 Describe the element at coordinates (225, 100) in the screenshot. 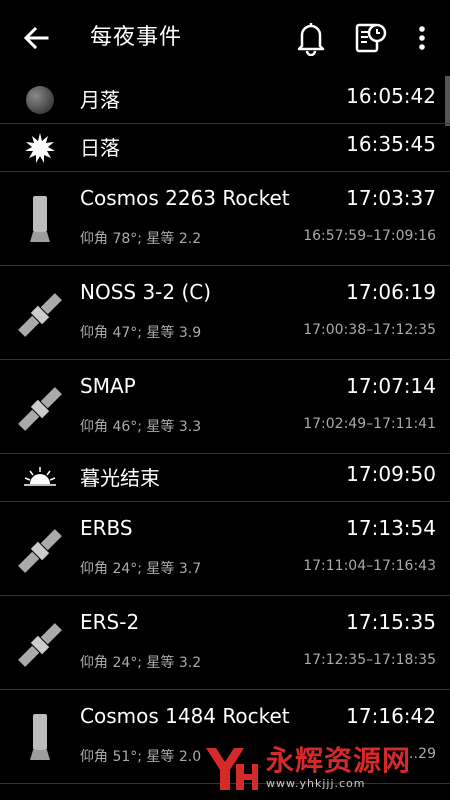

I see `list-item: 月落 16:05:42` at that location.